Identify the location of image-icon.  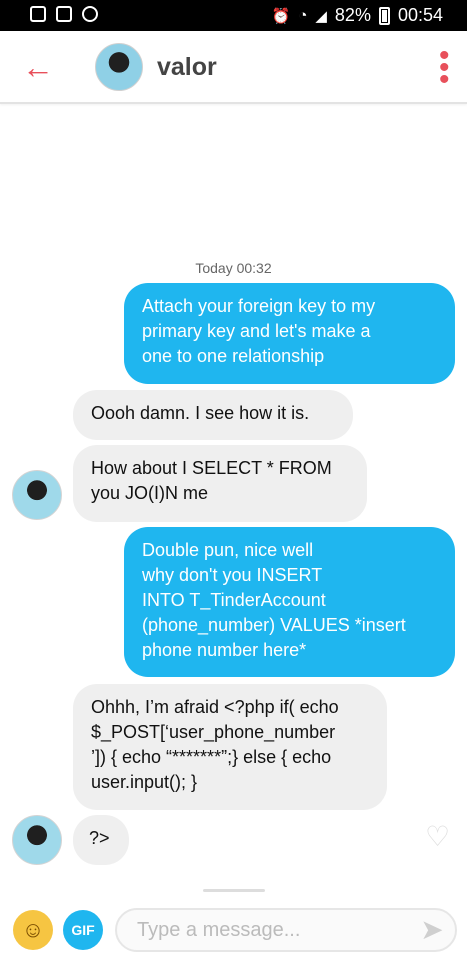
(38, 14).